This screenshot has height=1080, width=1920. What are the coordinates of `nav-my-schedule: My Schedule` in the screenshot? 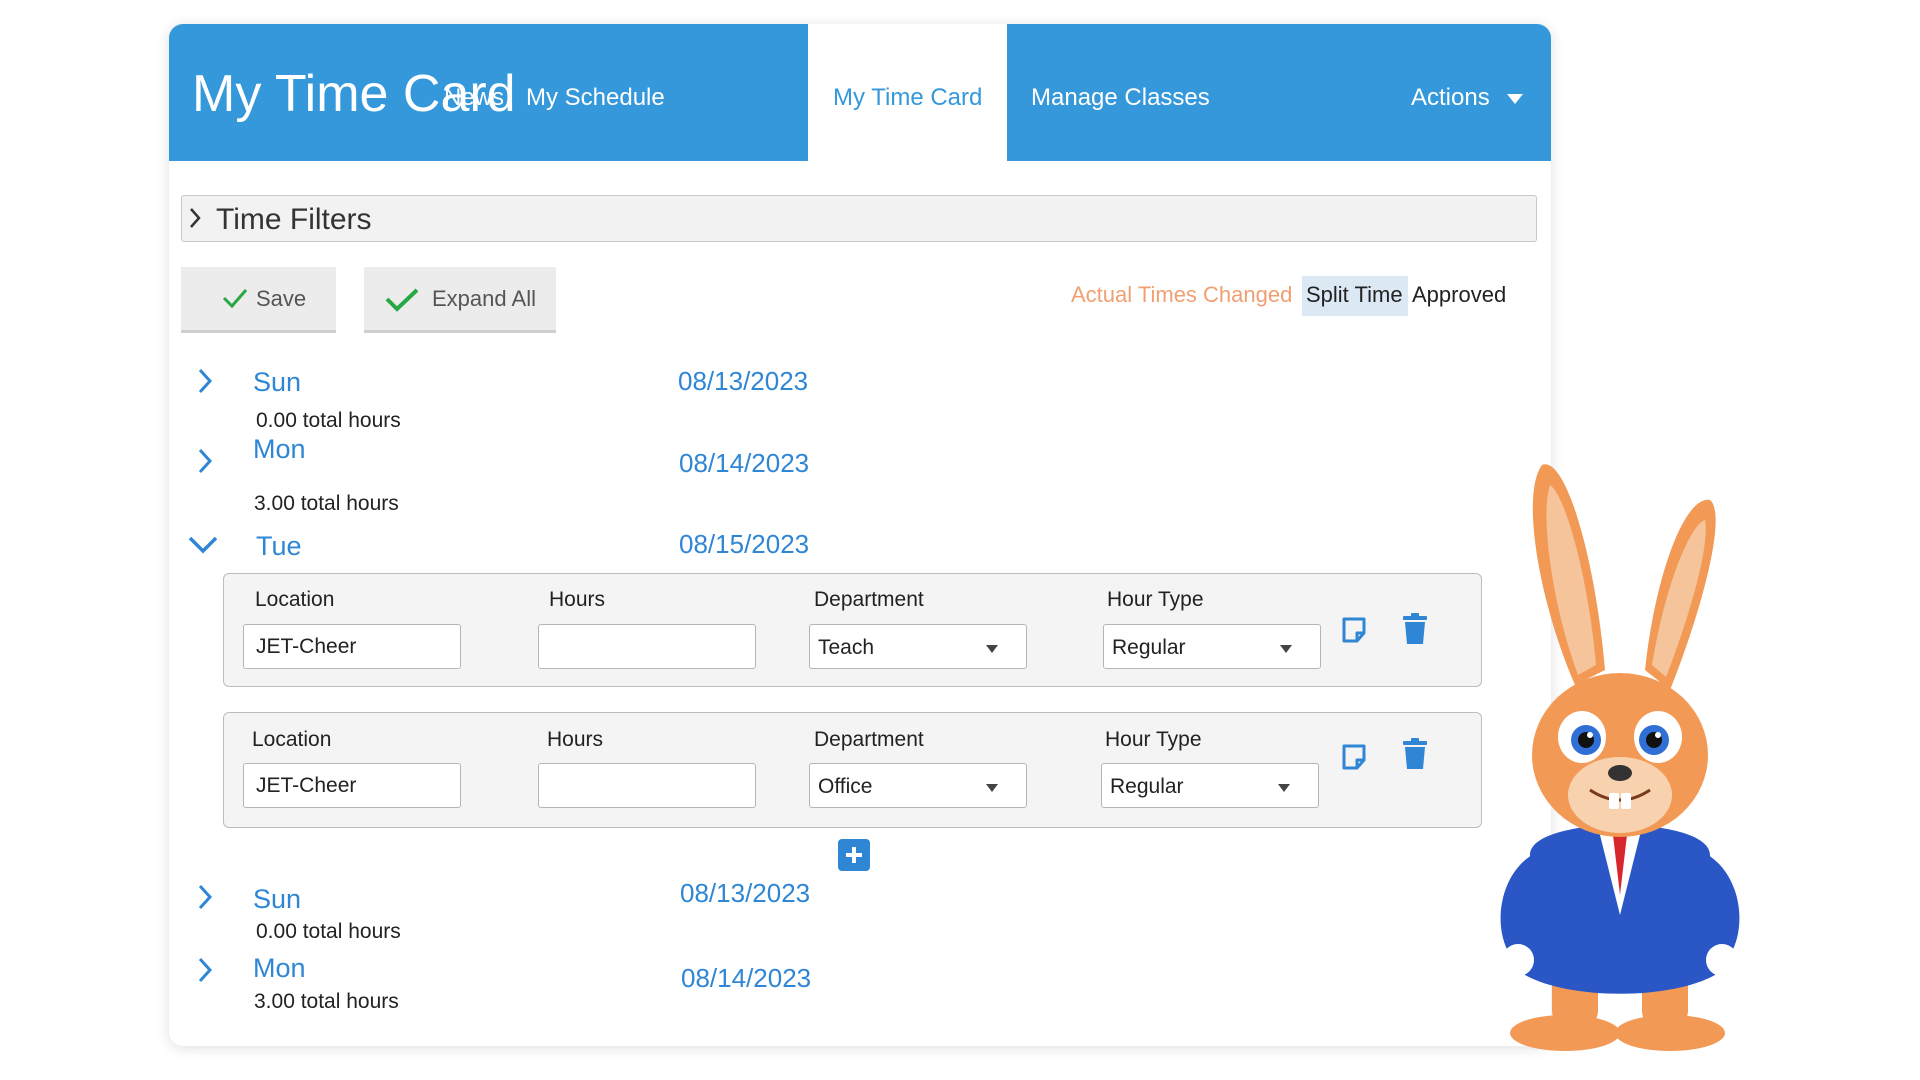 It's located at (595, 98).